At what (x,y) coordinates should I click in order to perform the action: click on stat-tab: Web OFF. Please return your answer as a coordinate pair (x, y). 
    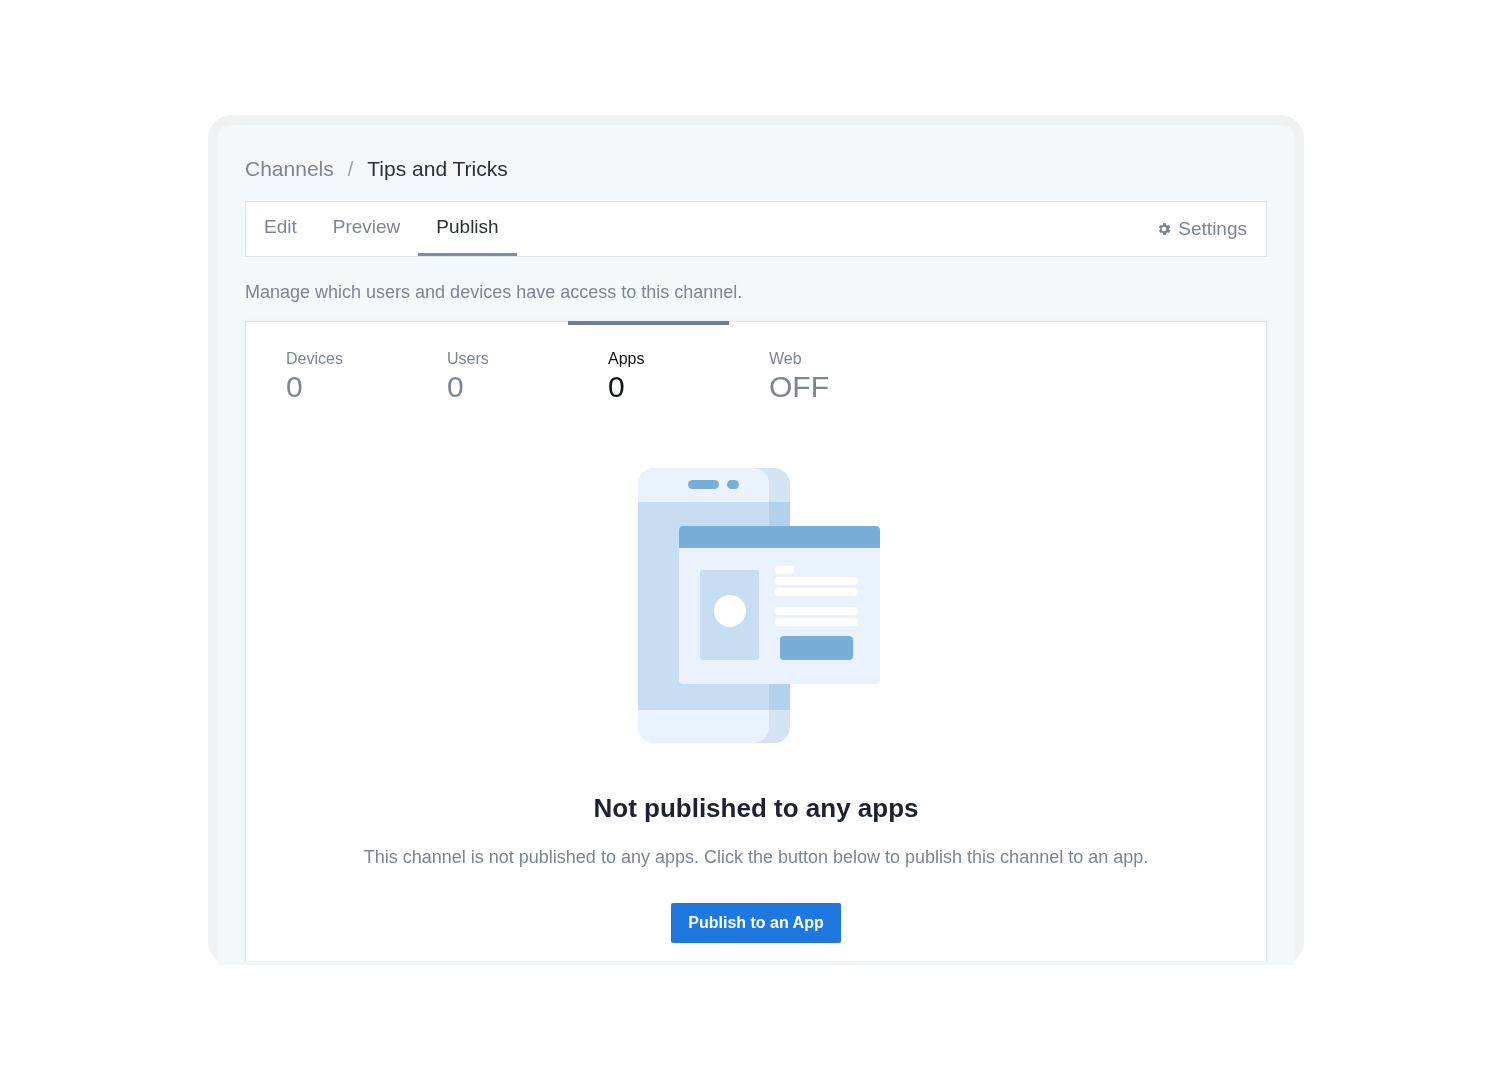
    Looking at the image, I should click on (809, 363).